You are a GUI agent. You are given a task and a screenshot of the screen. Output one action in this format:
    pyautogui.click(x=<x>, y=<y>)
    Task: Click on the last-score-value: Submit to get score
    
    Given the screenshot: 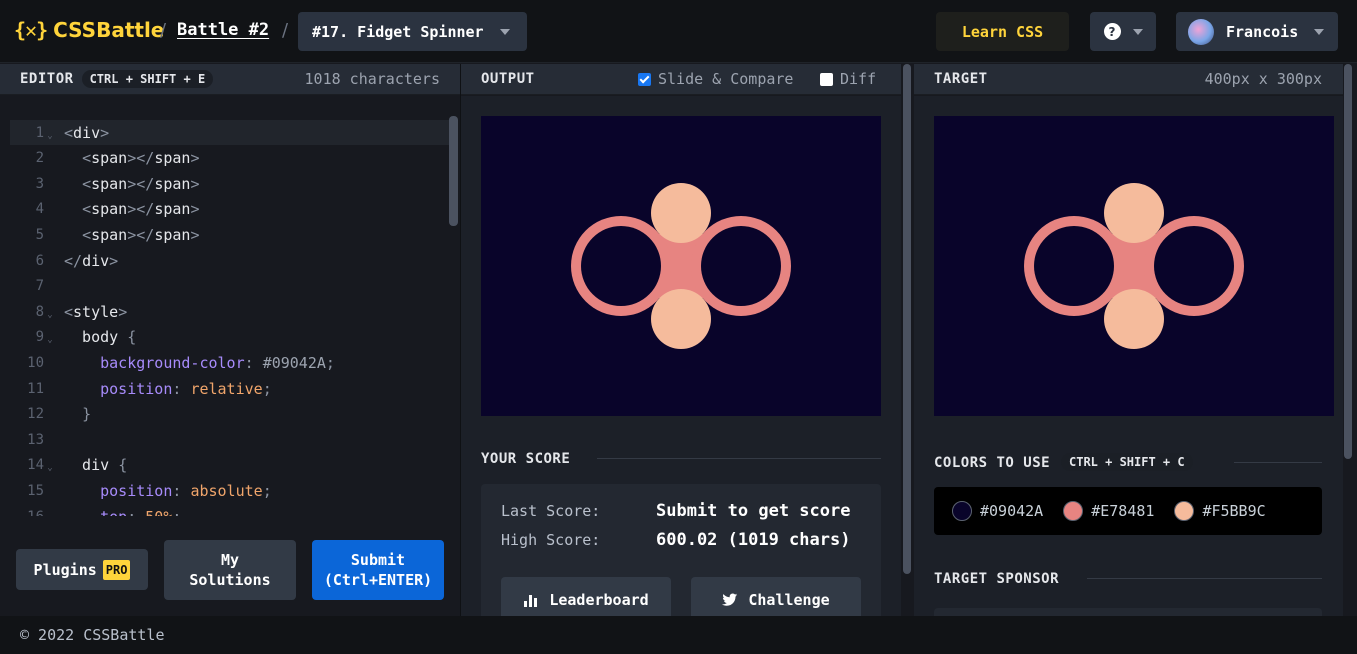 What is the action you would take?
    pyautogui.click(x=753, y=511)
    